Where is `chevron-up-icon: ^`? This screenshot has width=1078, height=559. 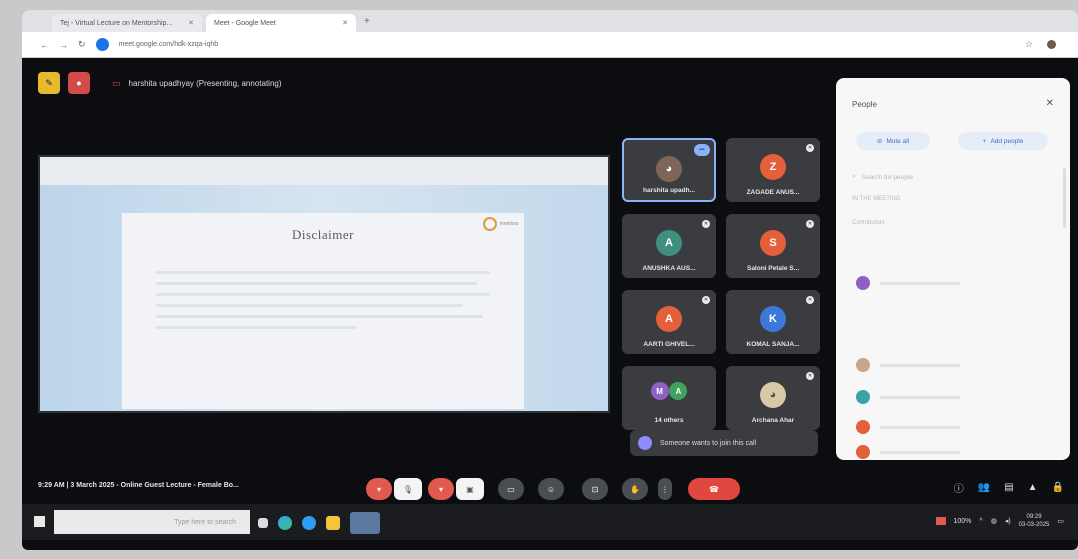 chevron-up-icon: ^ is located at coordinates (980, 521).